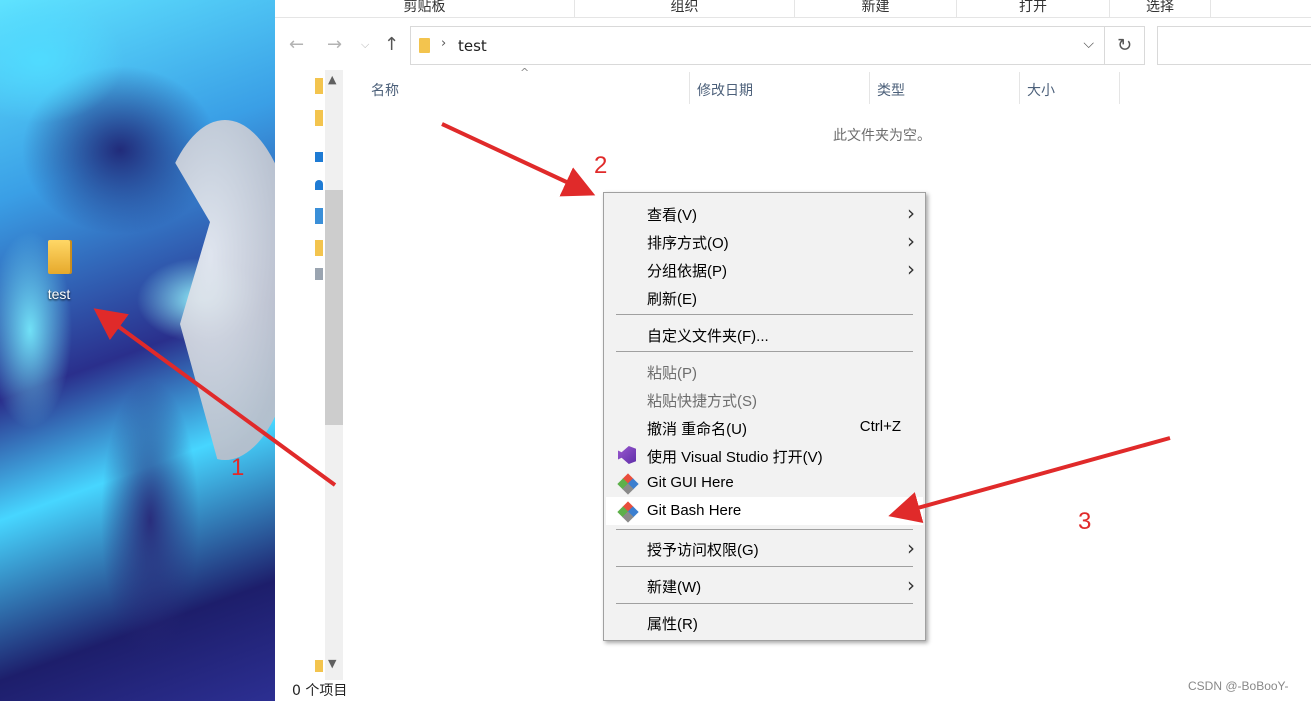 The image size is (1311, 701). What do you see at coordinates (764, 511) in the screenshot?
I see `menu-item-git-bash-here: Git Bash Here` at bounding box center [764, 511].